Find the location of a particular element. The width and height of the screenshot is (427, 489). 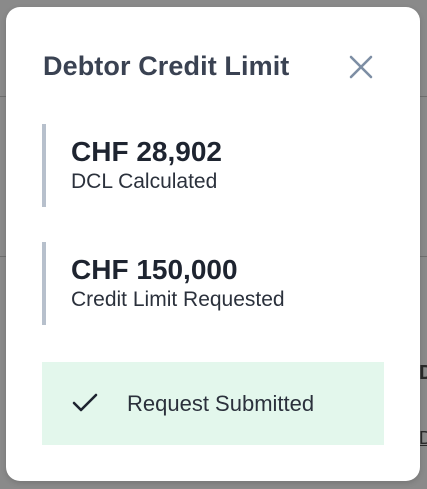

metric-value: CHF 28,902 is located at coordinates (146, 151).